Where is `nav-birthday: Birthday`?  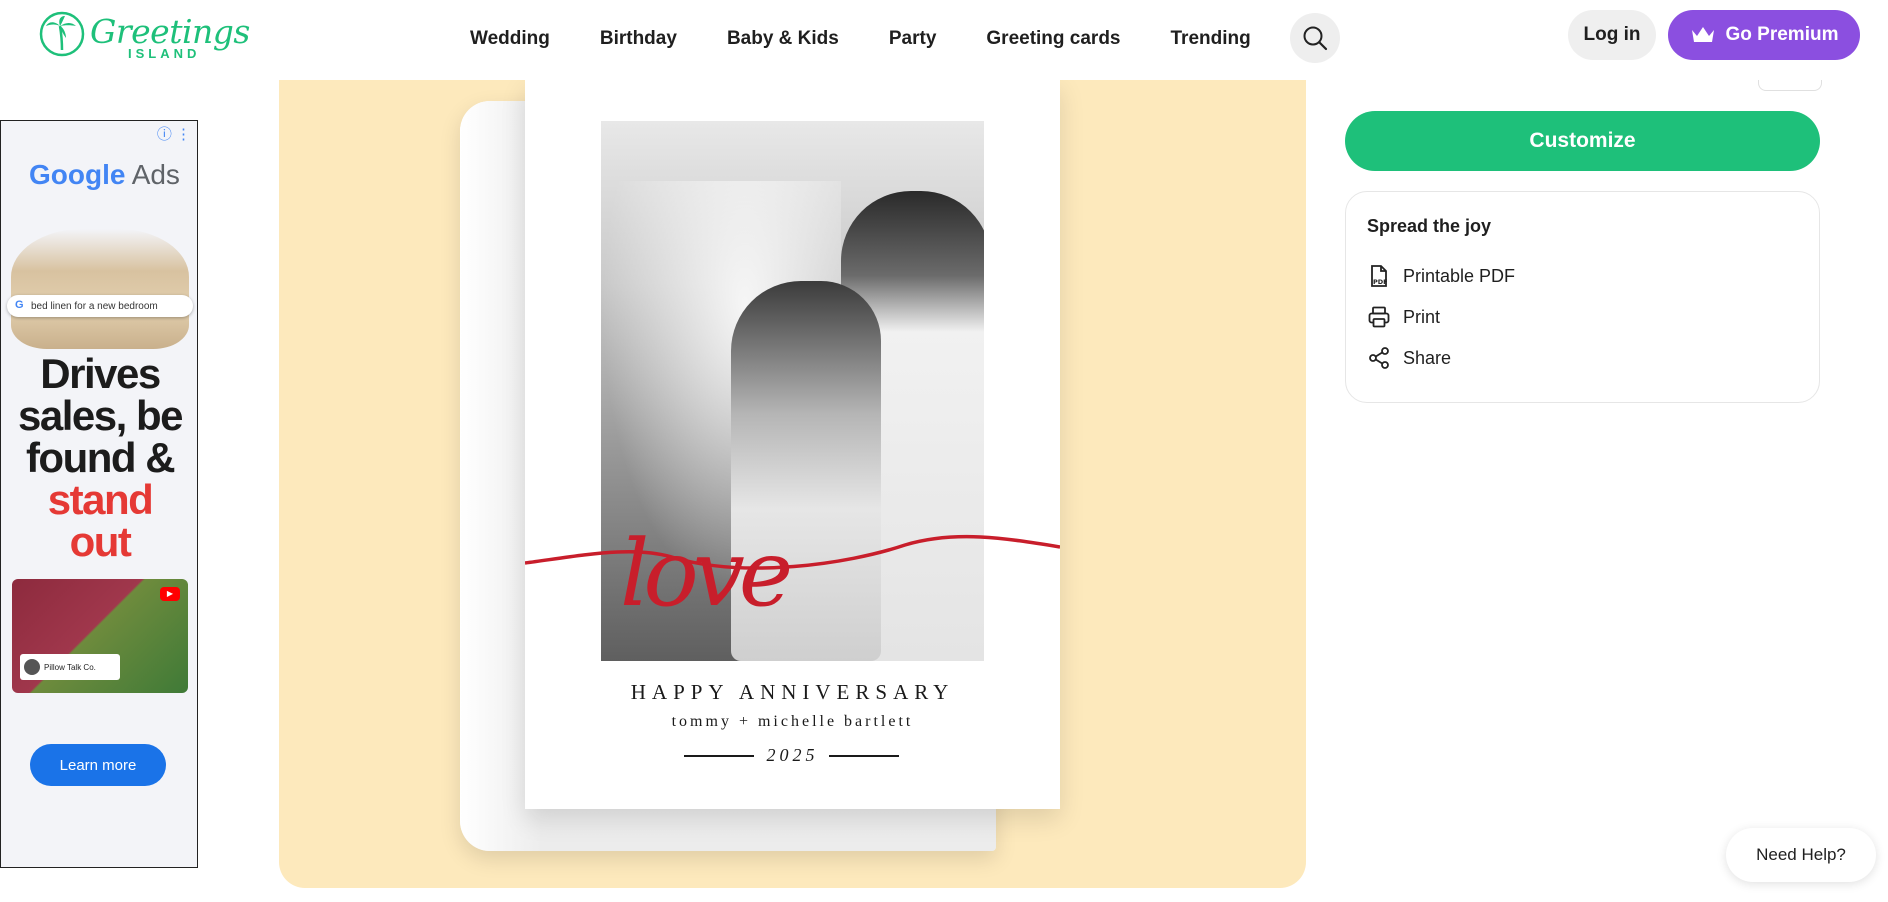
nav-birthday: Birthday is located at coordinates (638, 39).